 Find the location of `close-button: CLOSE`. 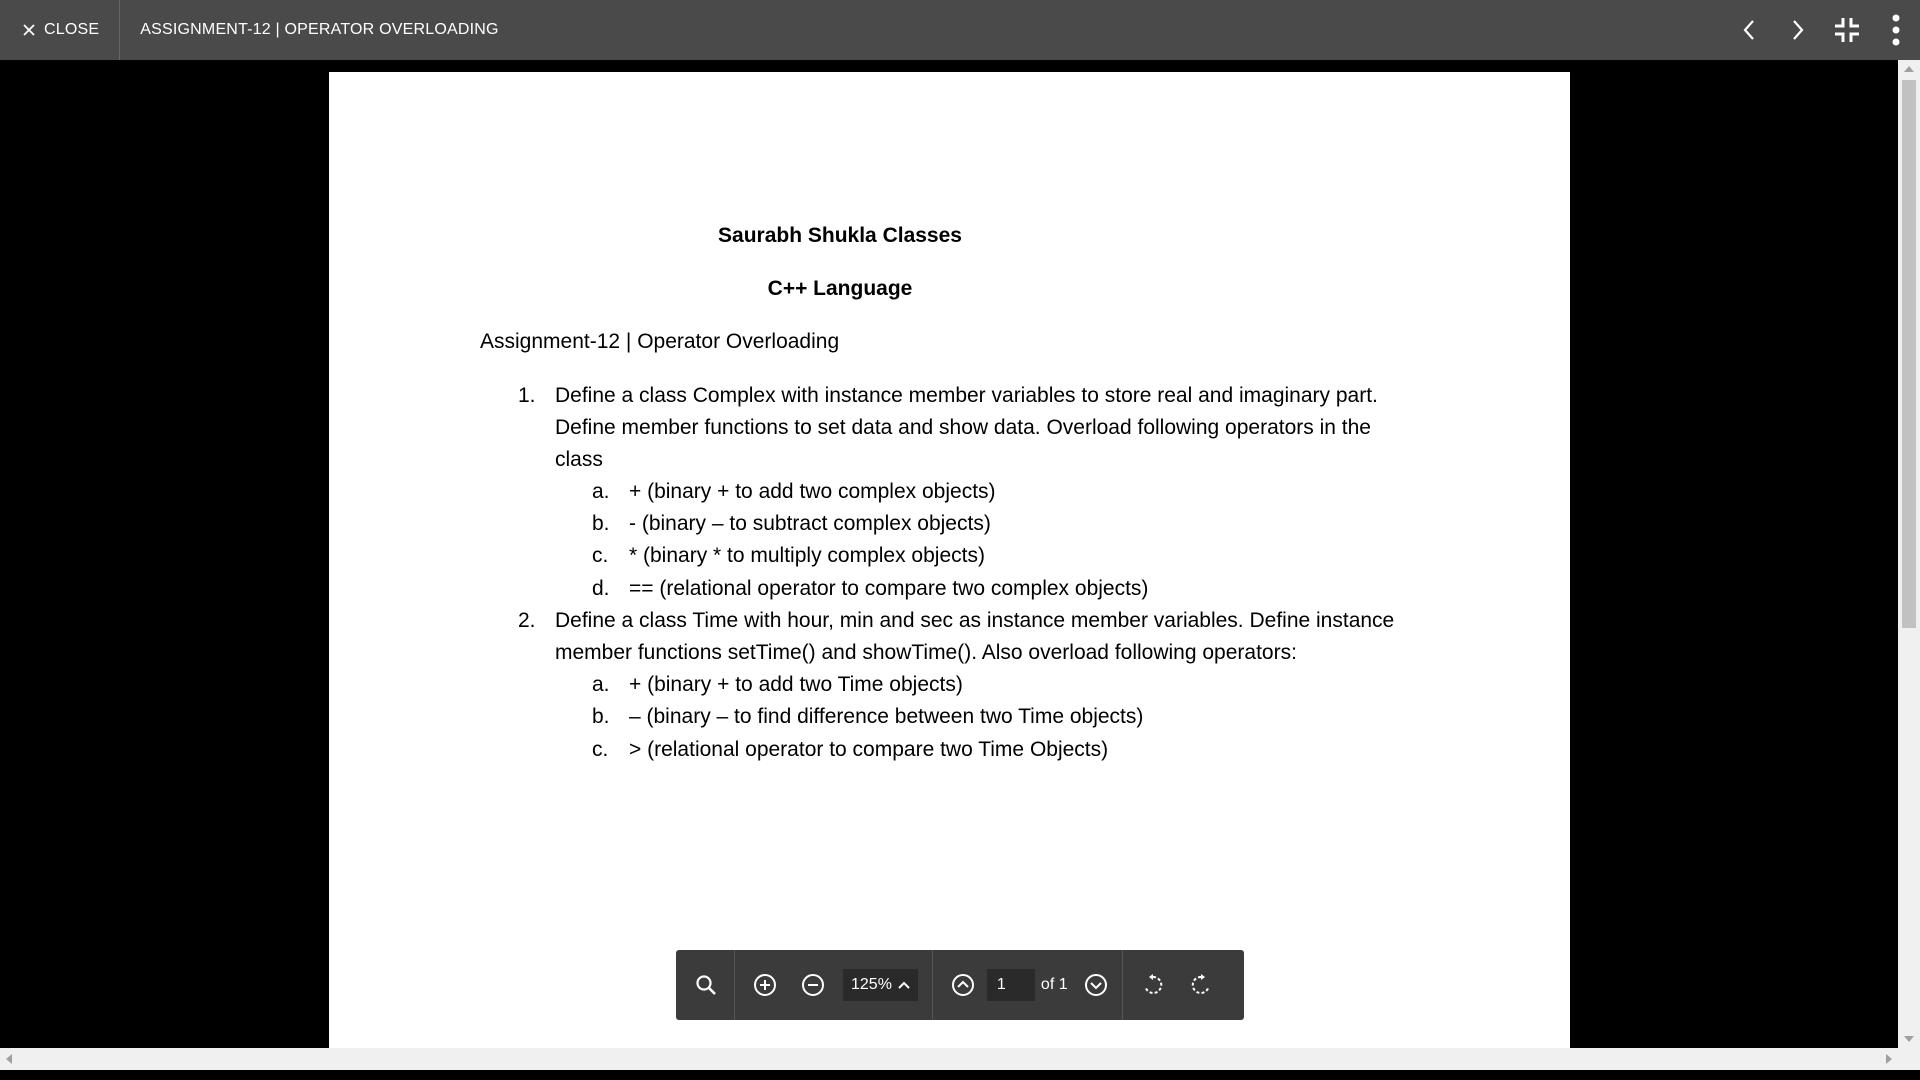

close-button: CLOSE is located at coordinates (60, 30).